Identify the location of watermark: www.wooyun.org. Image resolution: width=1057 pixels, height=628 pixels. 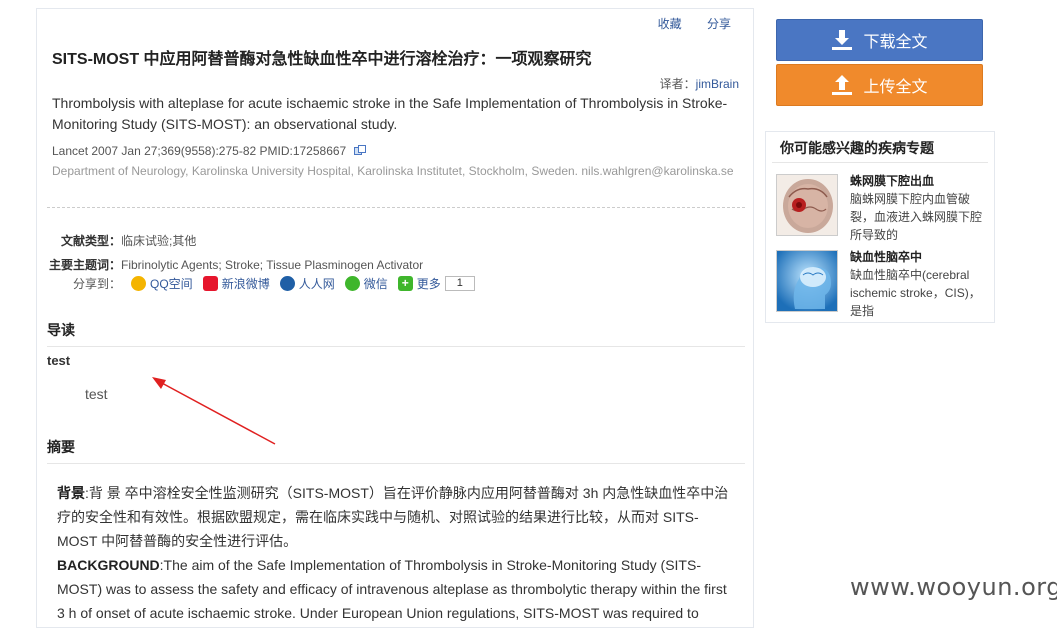
(953, 587).